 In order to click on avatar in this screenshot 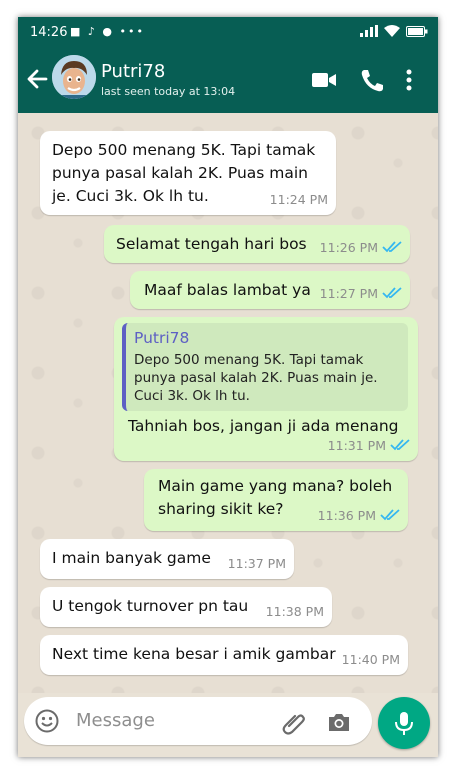, I will do `click(74, 77)`.